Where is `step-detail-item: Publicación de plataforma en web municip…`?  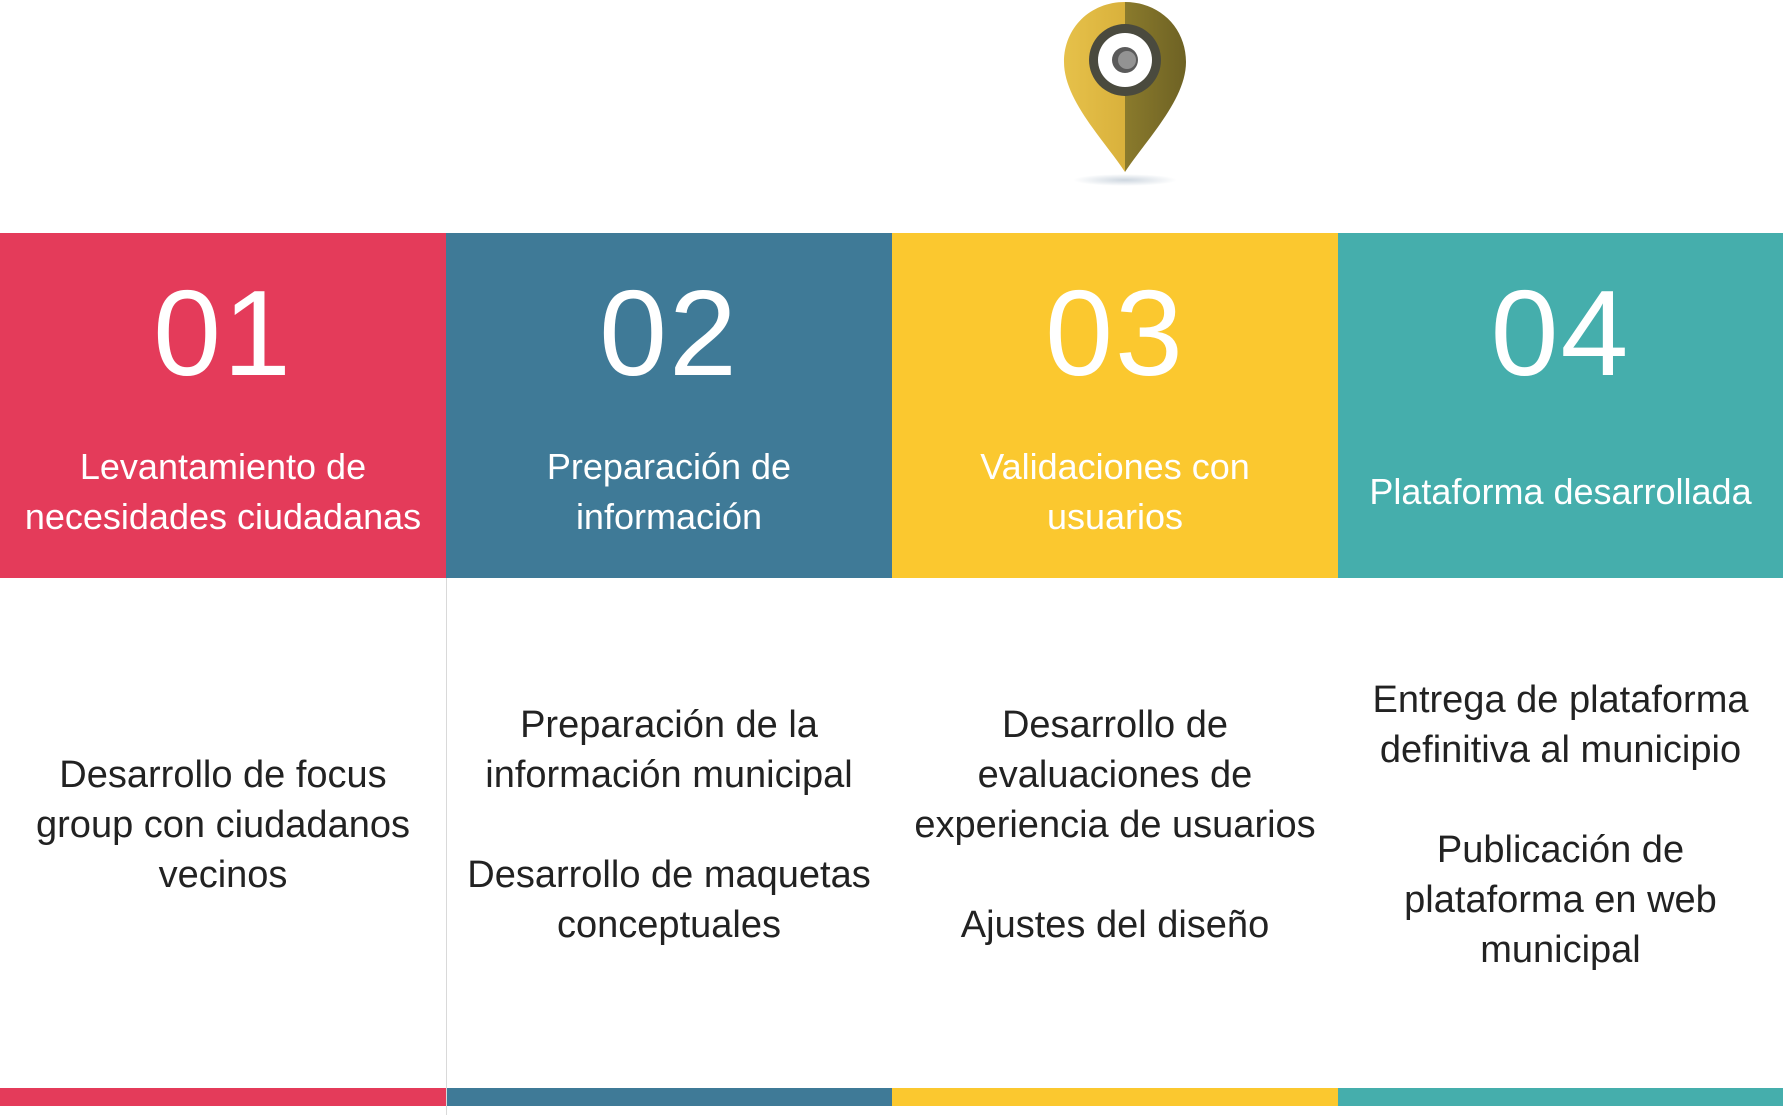
step-detail-item: Publicación de plataforma en web municip… is located at coordinates (1560, 900).